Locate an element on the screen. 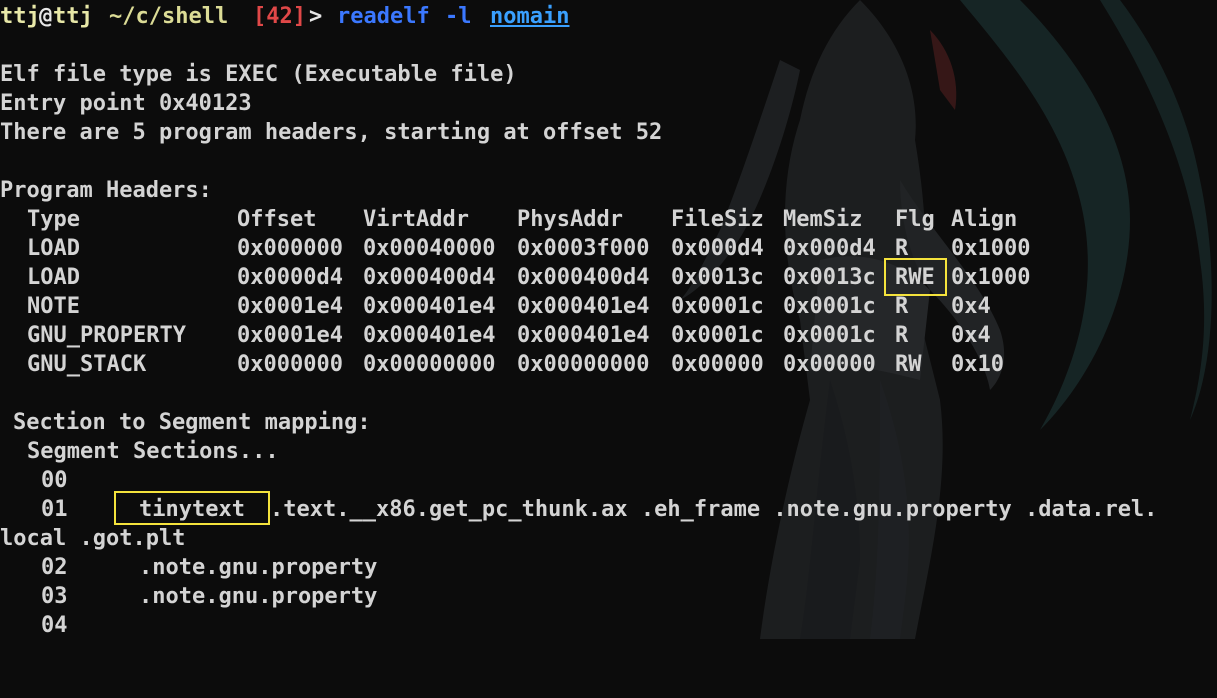 This screenshot has height=698, width=1217. cell-virtaddr: 0x000400d4 is located at coordinates (429, 277).